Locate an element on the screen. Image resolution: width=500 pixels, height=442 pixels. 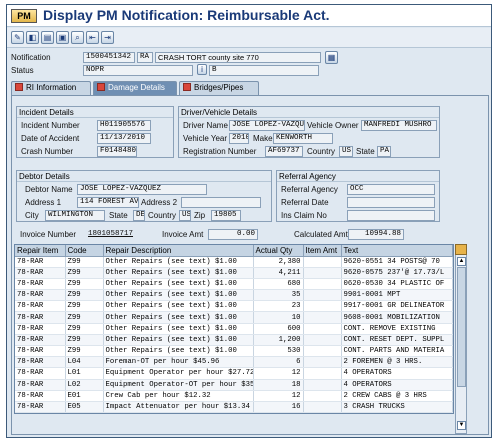
actual-qty-cell: 600 is located at coordinates (278, 329).